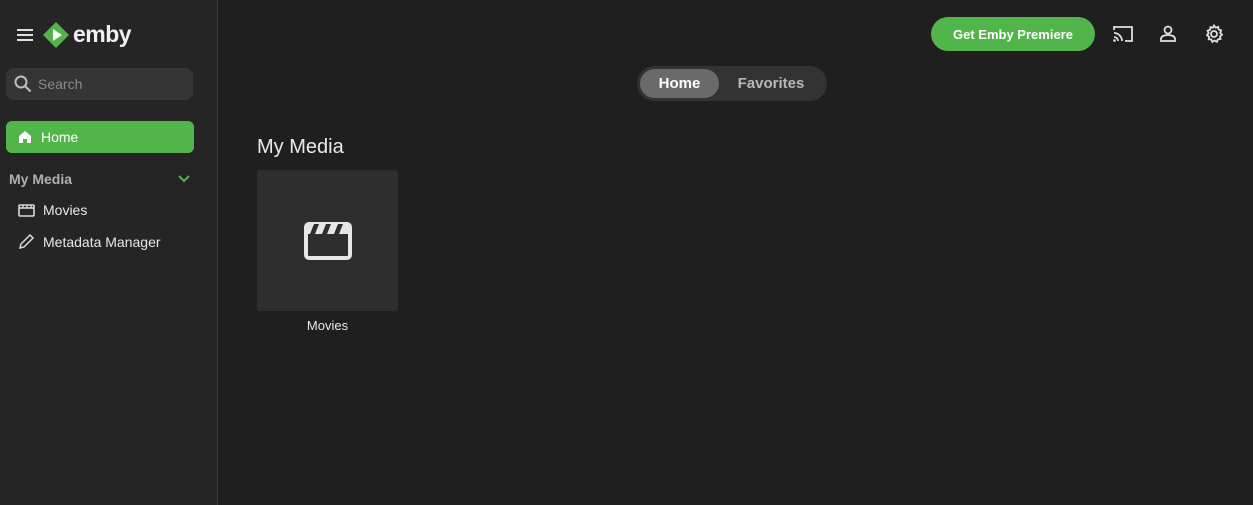 This screenshot has width=1253, height=505. I want to click on search-box, so click(99, 84).